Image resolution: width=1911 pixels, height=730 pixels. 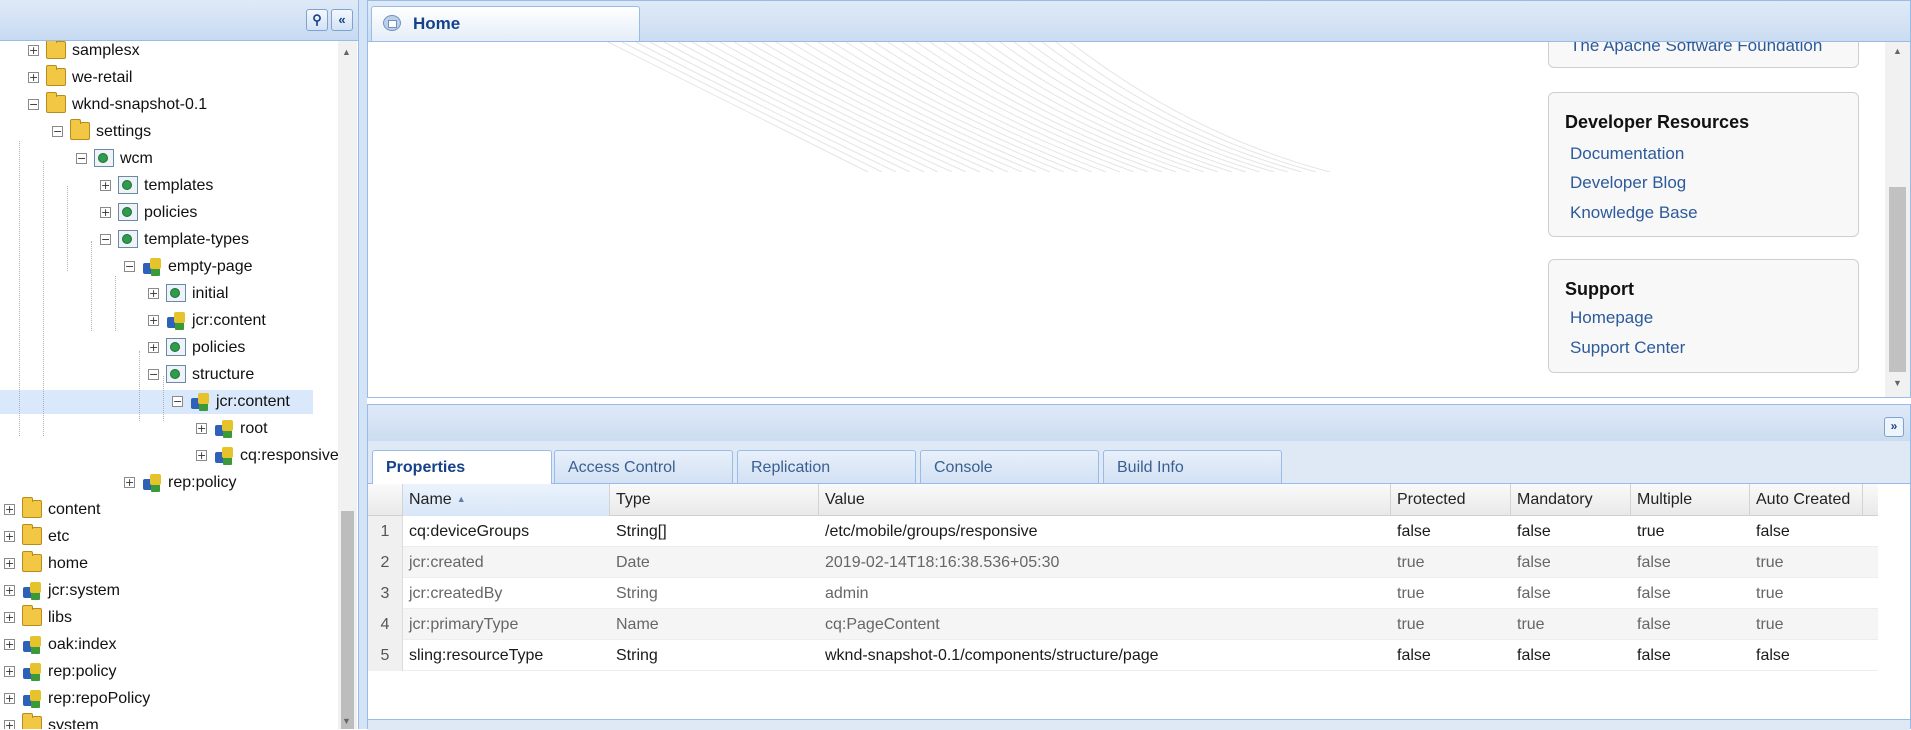 What do you see at coordinates (169, 509) in the screenshot?
I see `tree-node: + content` at bounding box center [169, 509].